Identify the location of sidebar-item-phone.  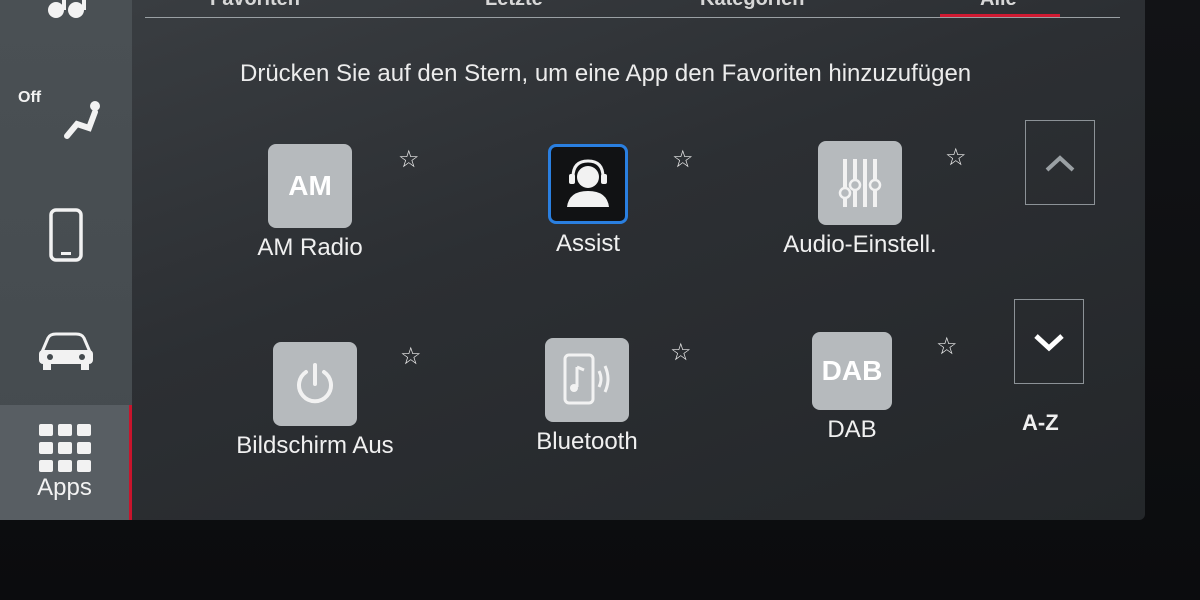
(66, 235).